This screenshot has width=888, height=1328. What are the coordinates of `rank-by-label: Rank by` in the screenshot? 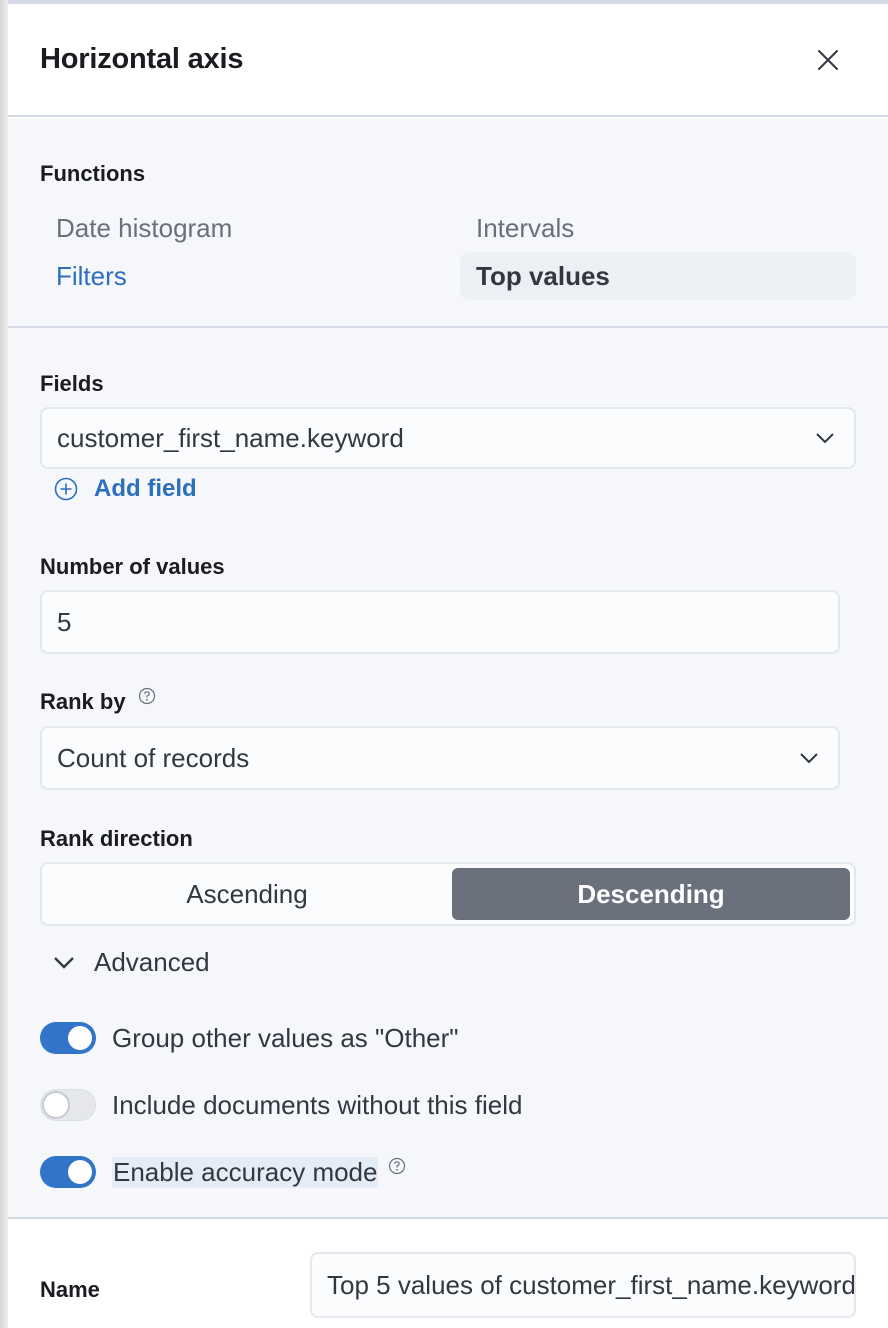 It's located at (98, 701).